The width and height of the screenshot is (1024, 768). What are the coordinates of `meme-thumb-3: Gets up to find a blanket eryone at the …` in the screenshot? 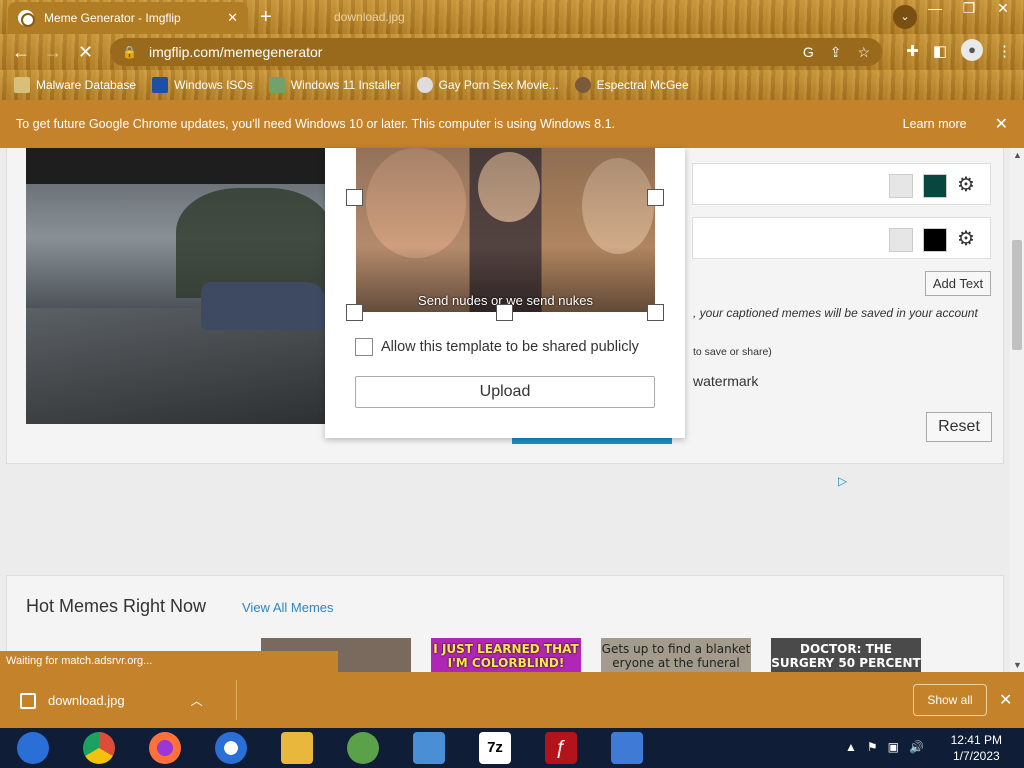 It's located at (676, 655).